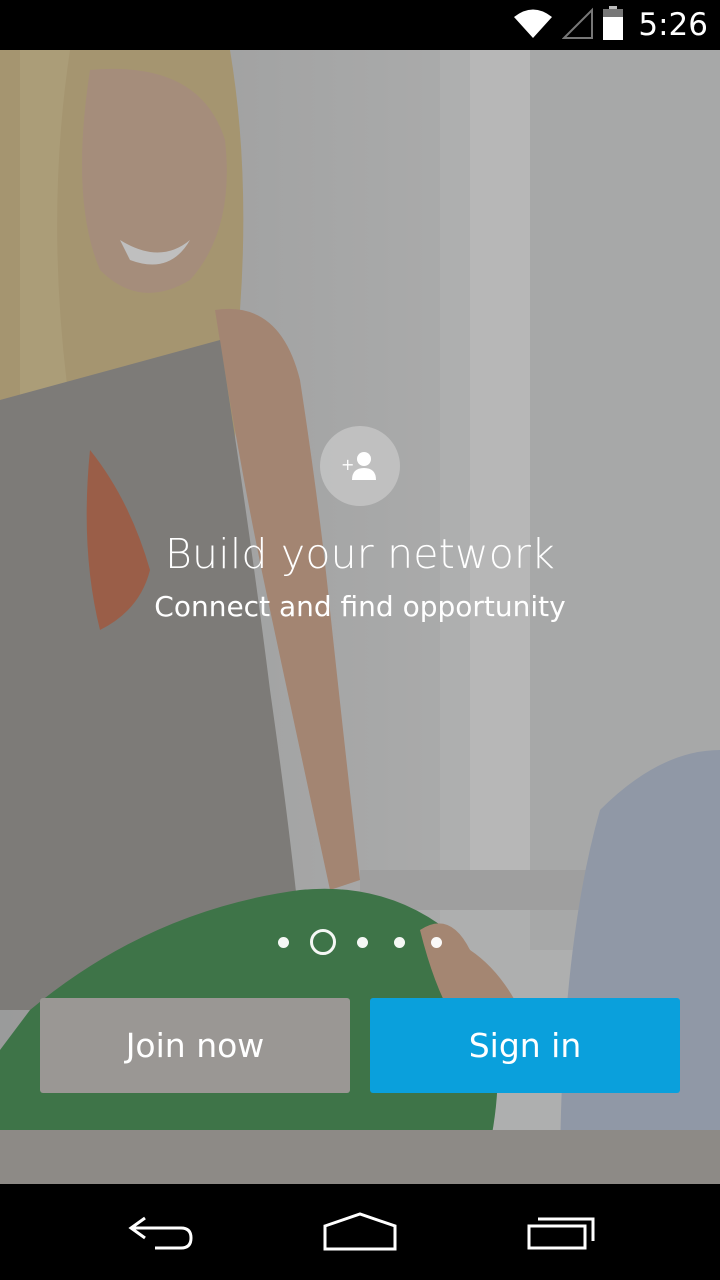 The image size is (720, 1280). What do you see at coordinates (613, 25) in the screenshot?
I see `battery-icon` at bounding box center [613, 25].